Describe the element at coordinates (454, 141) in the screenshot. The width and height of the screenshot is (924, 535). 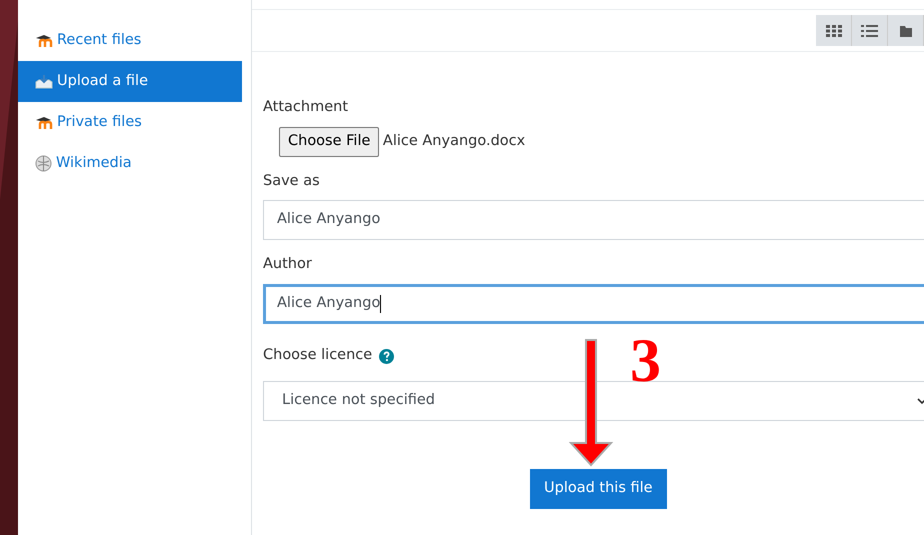
I see `file-name: Alice Anyango.docx` at that location.